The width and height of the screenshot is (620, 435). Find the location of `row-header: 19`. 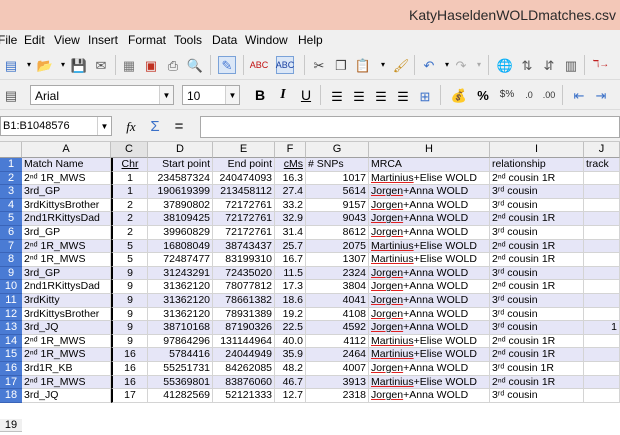

row-header: 19 is located at coordinates (11, 425).